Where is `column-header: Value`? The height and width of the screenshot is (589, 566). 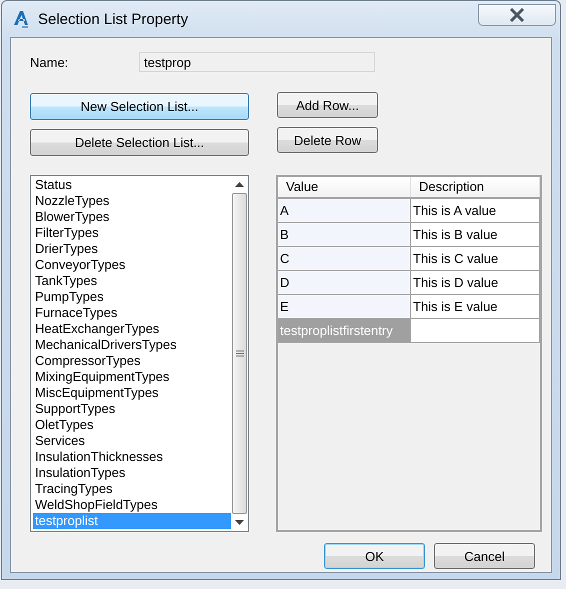 column-header: Value is located at coordinates (344, 187).